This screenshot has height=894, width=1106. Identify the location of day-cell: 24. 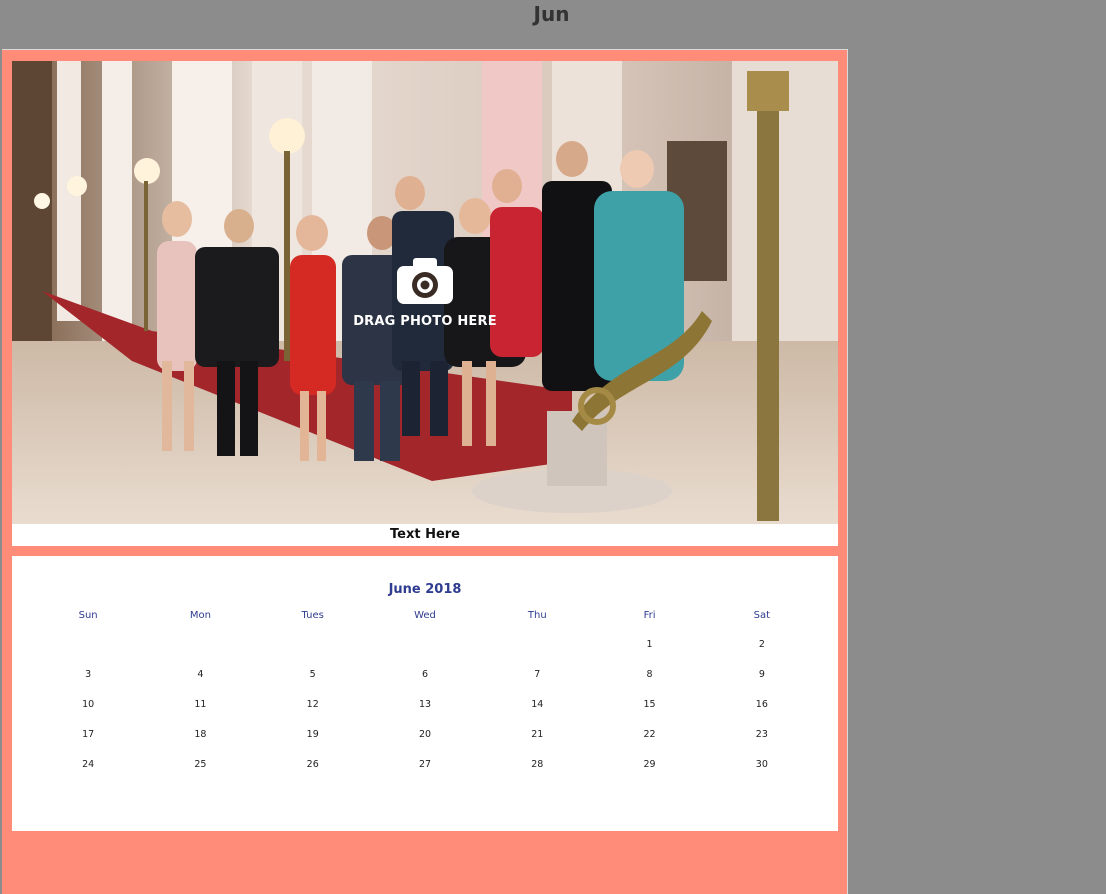
(88, 764).